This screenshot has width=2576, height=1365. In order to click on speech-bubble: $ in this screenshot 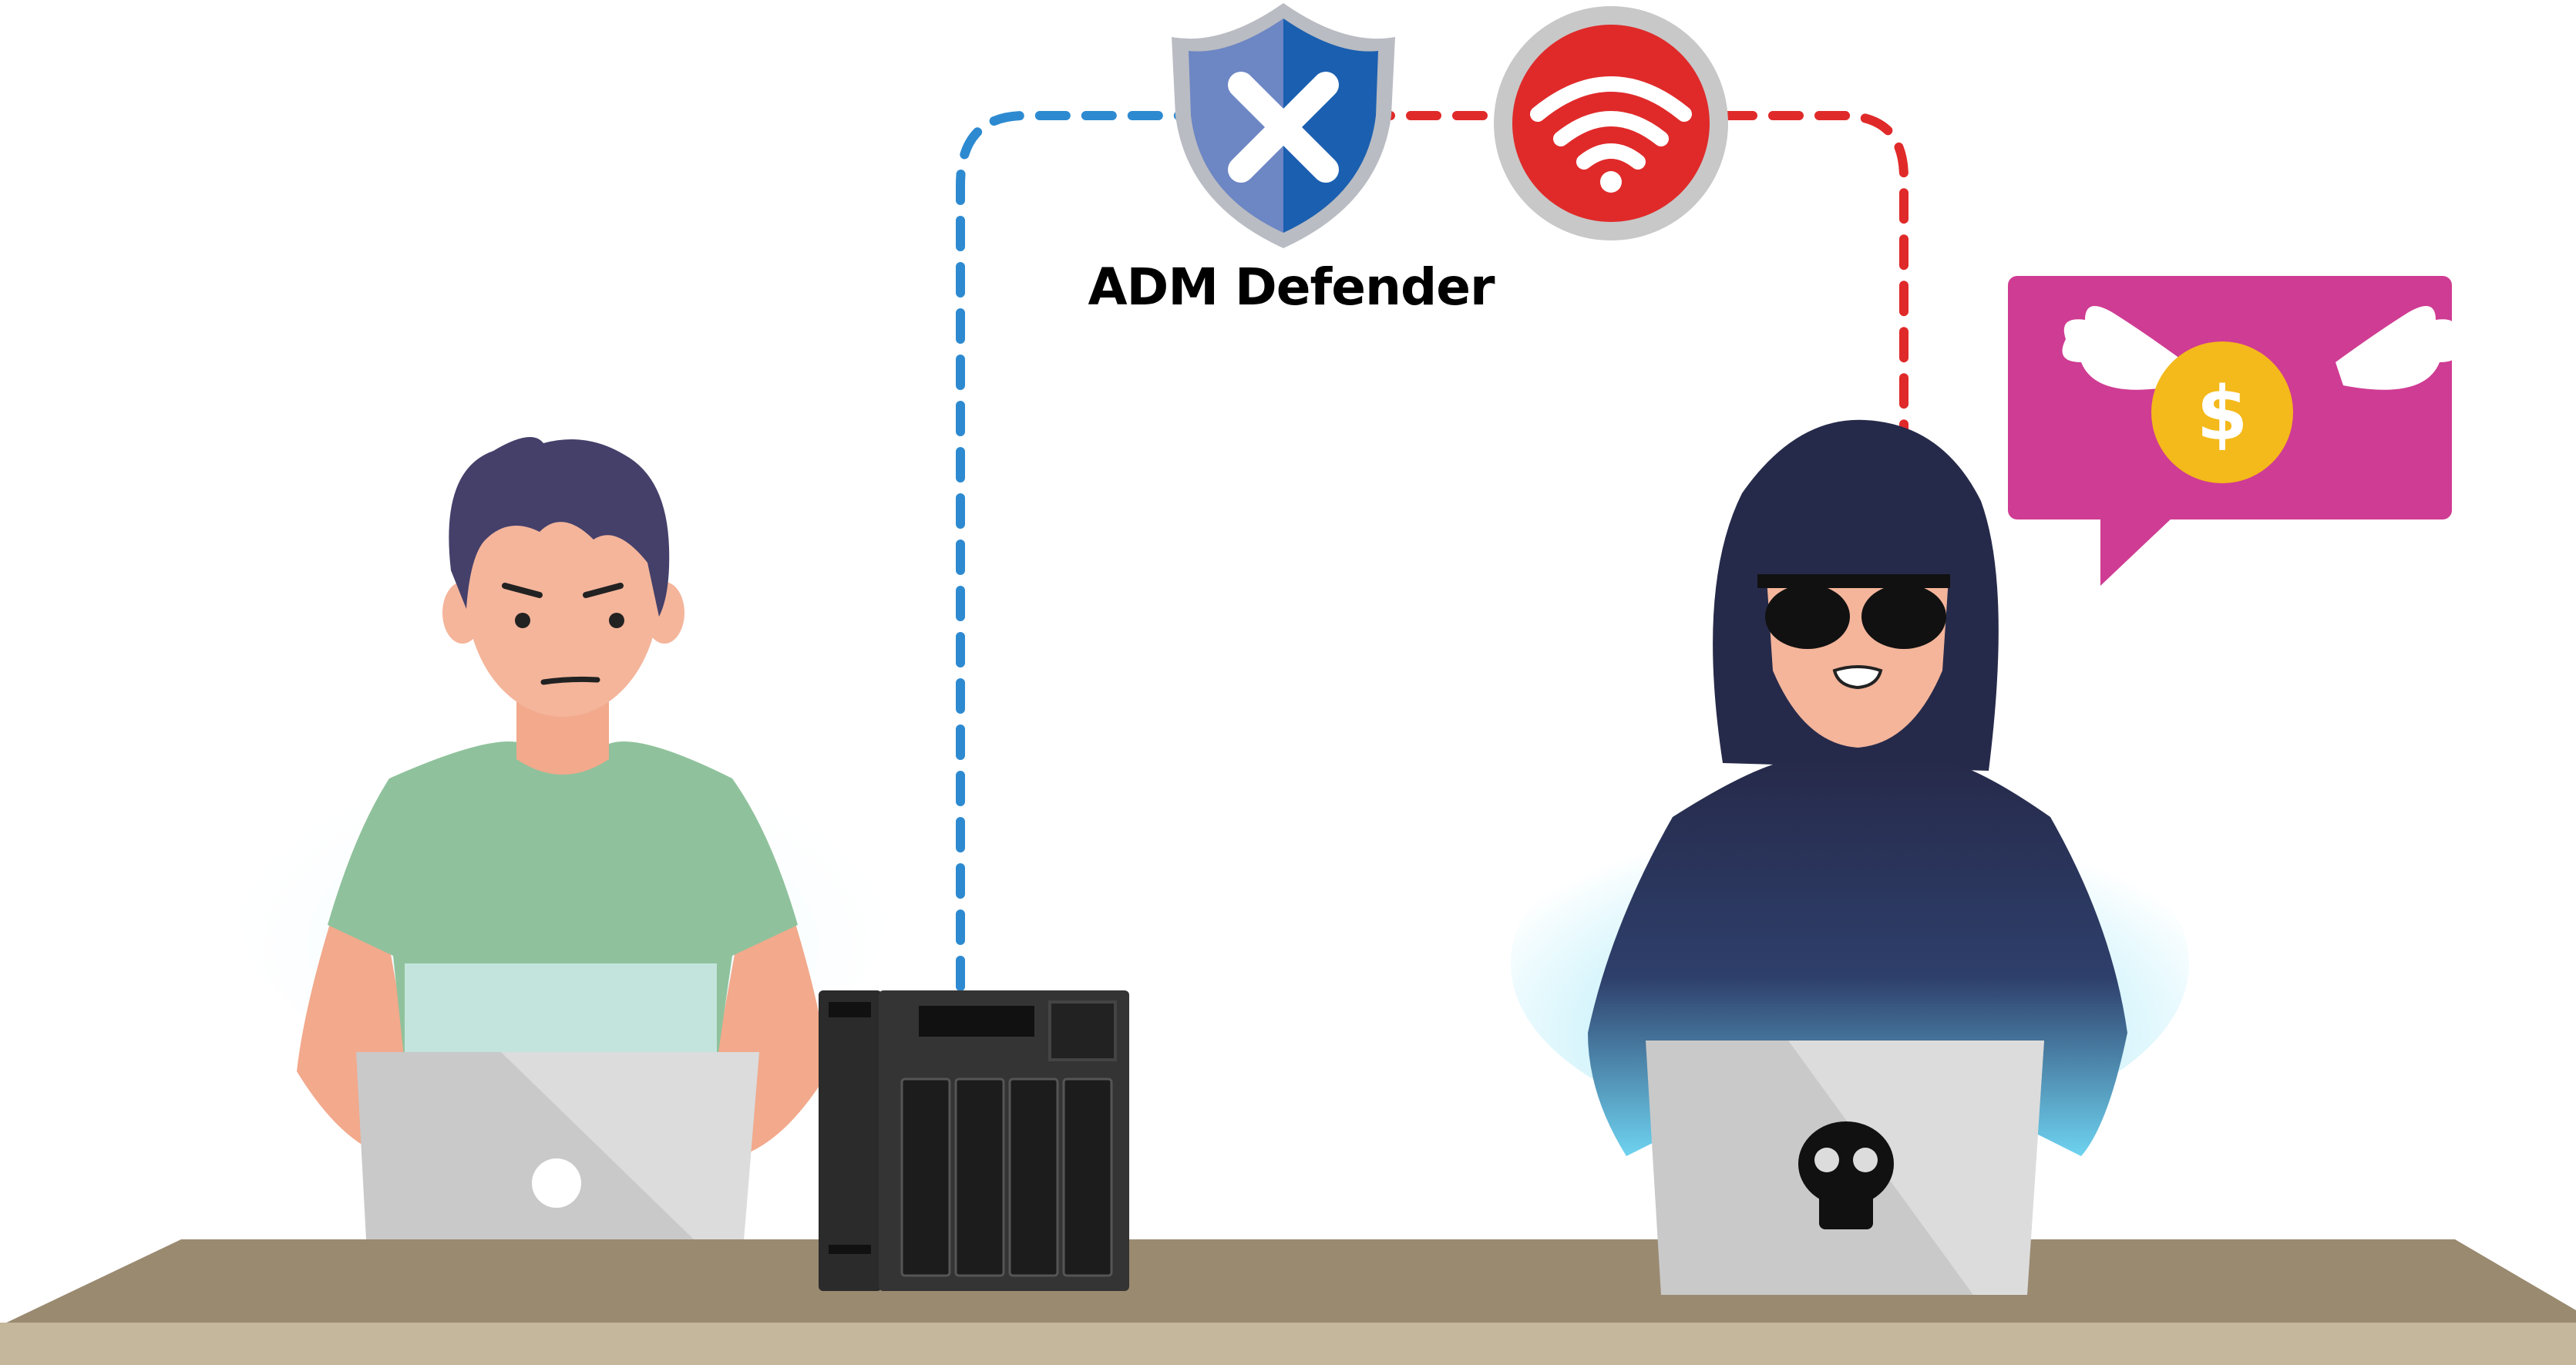, I will do `click(2233, 431)`.